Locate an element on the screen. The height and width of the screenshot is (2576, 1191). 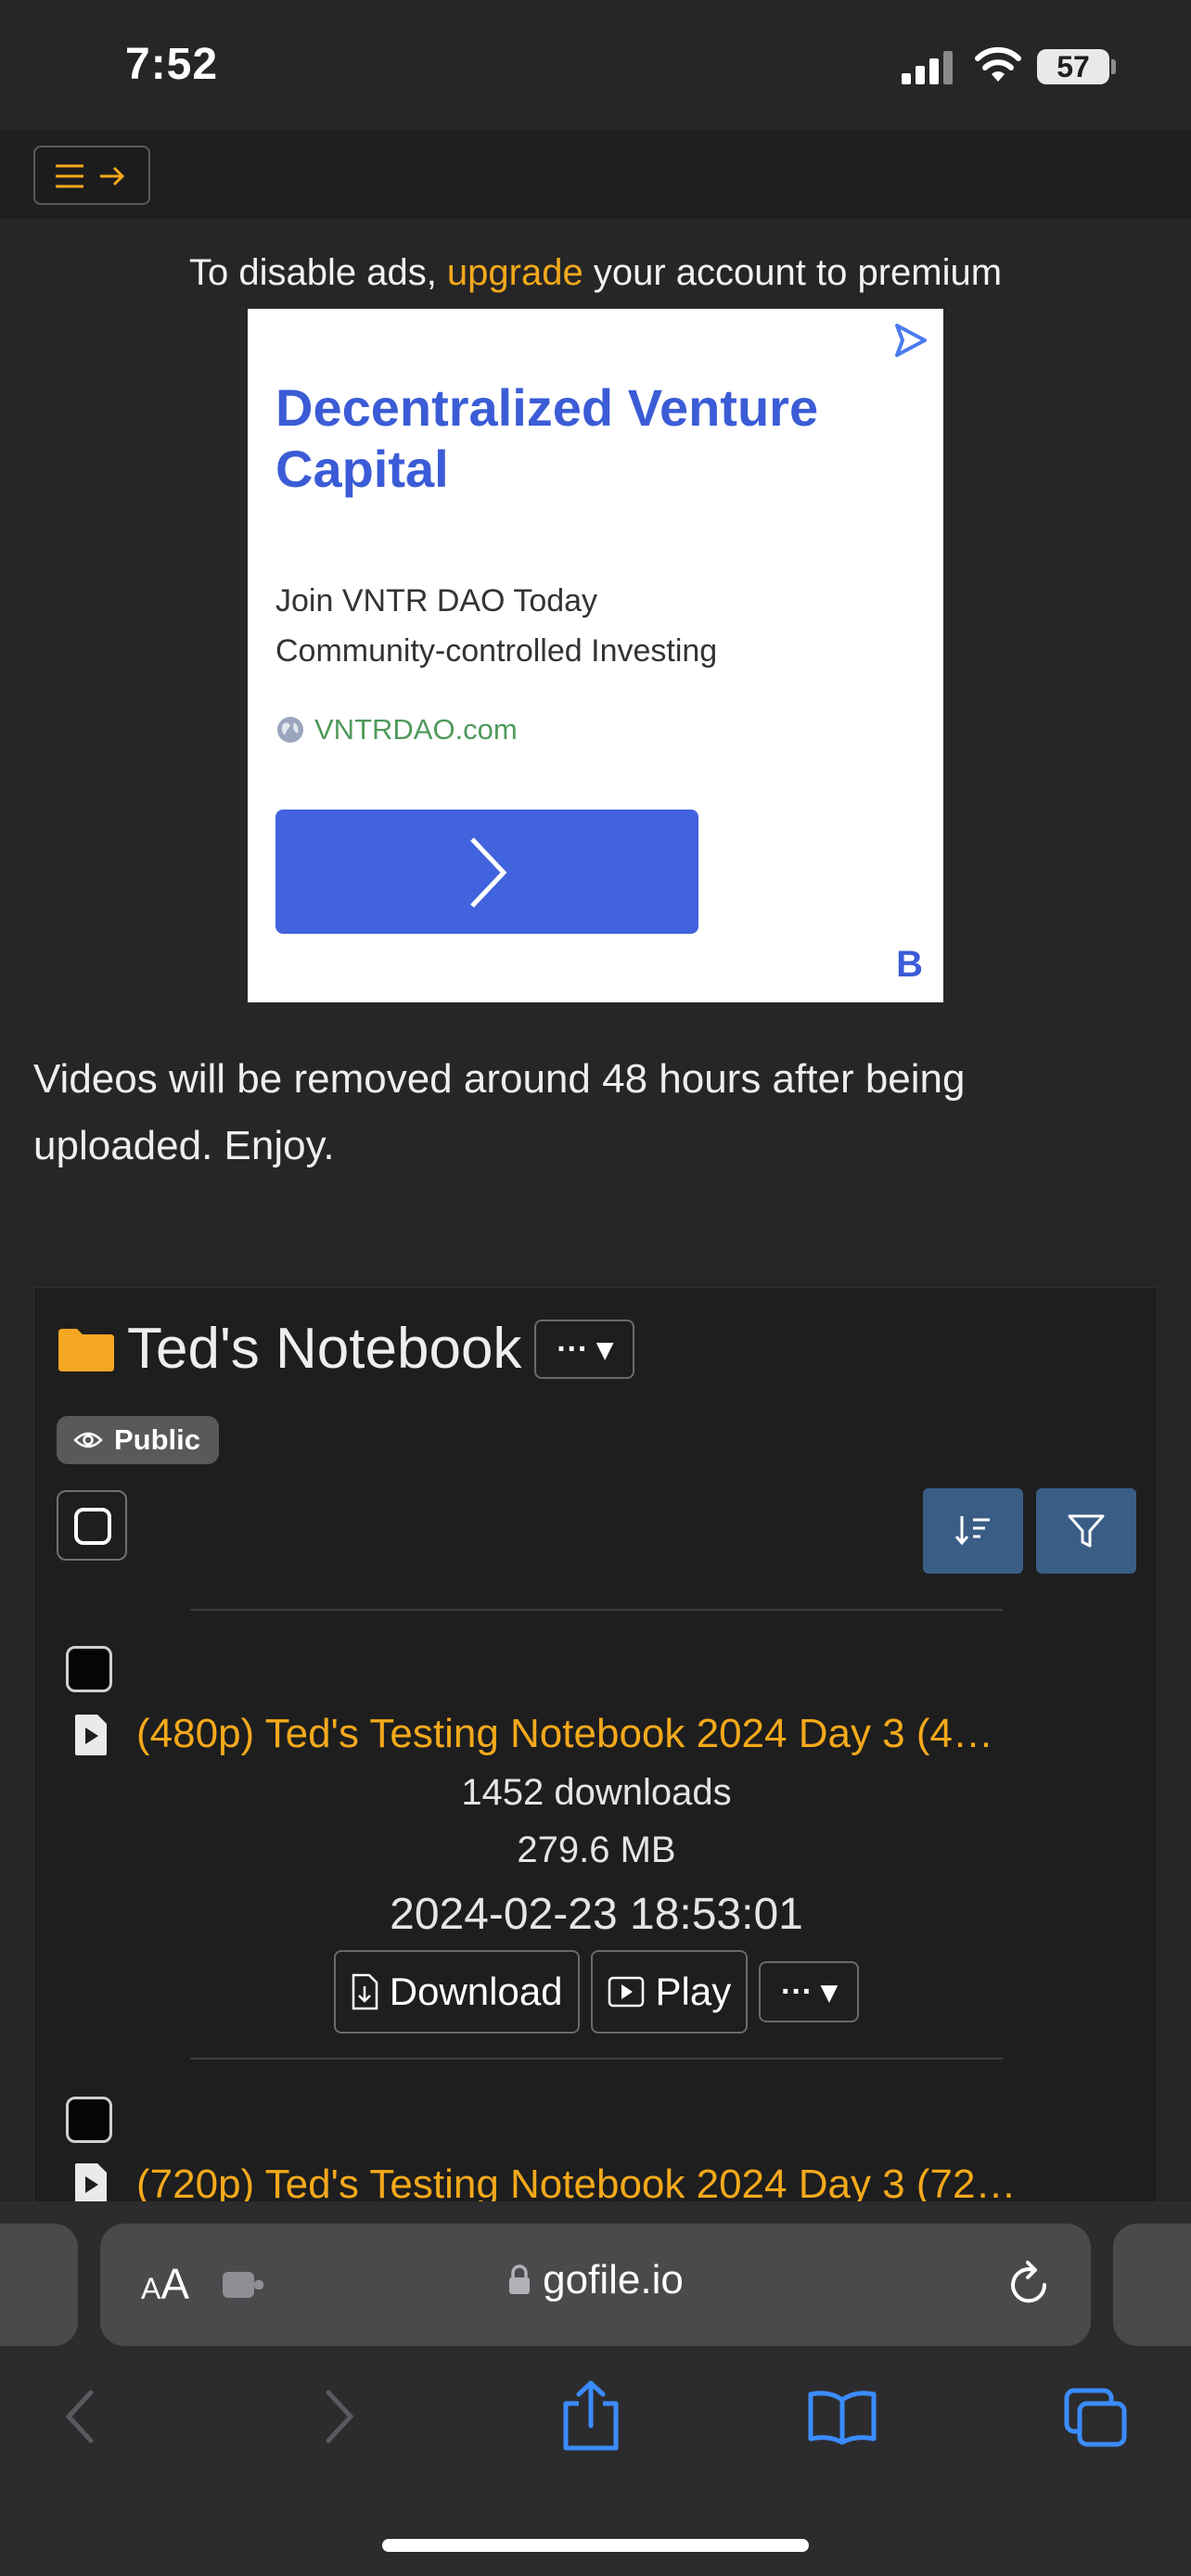
public-badge: Public is located at coordinates (138, 1440).